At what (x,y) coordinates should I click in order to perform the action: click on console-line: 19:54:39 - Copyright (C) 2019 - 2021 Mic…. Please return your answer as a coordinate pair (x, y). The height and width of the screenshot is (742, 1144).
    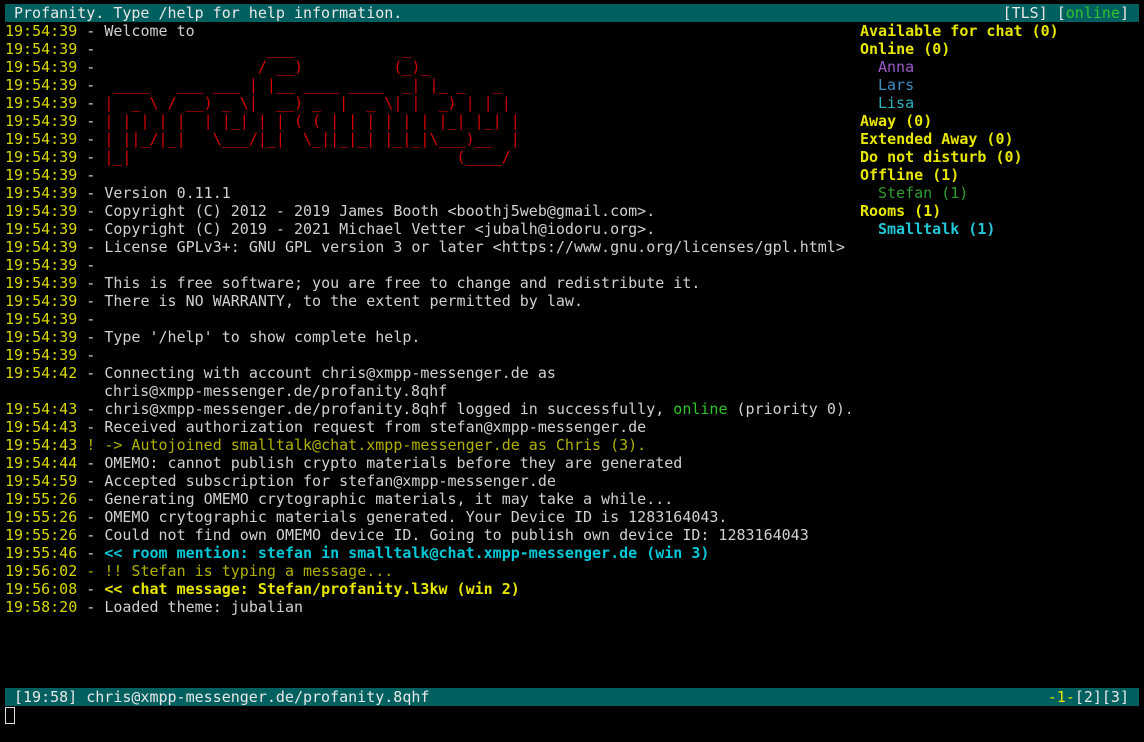
    Looking at the image, I should click on (427, 229).